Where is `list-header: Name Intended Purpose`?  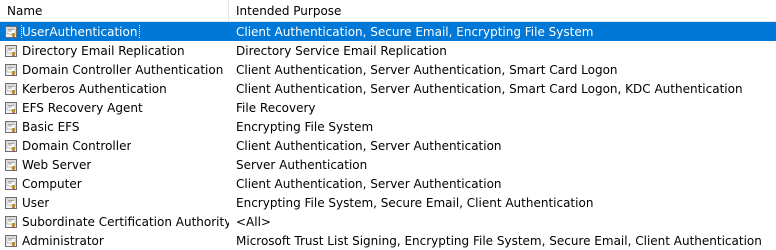 list-header: Name Intended Purpose is located at coordinates (388, 11).